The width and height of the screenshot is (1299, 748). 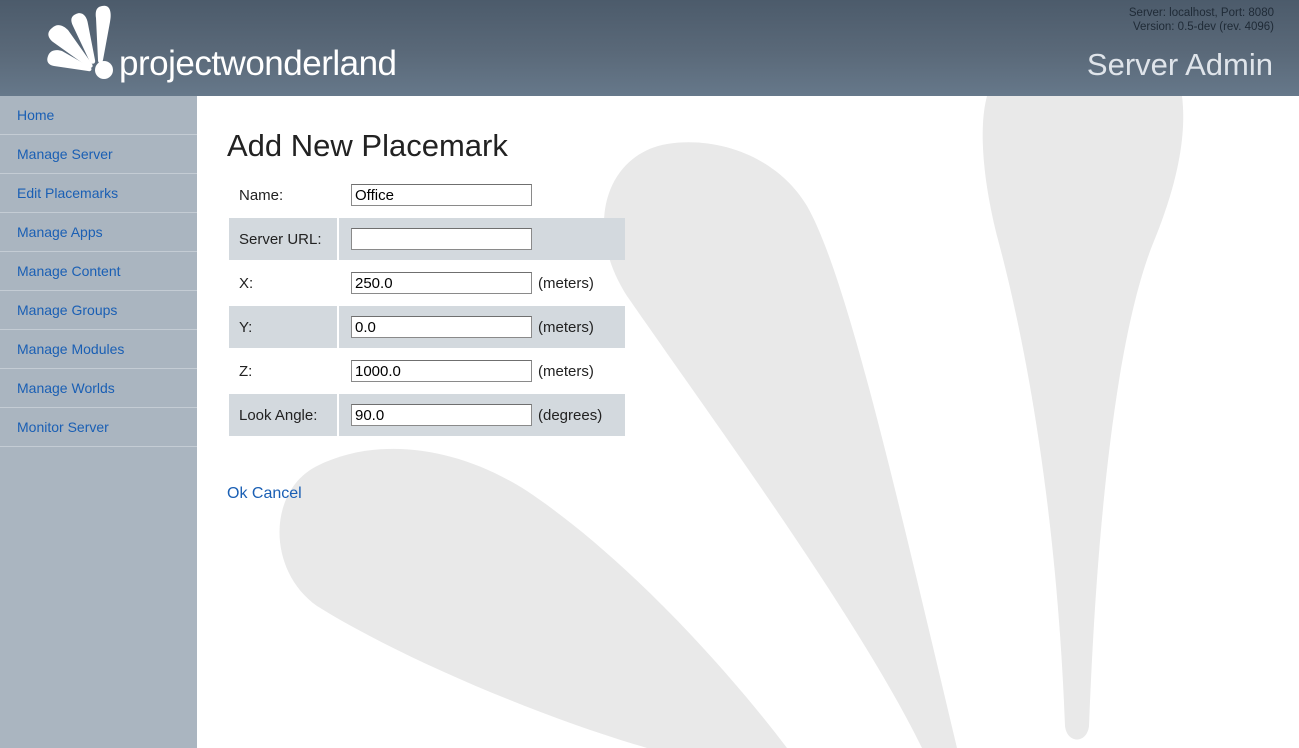 I want to click on x-unit: (meters), so click(x=566, y=283).